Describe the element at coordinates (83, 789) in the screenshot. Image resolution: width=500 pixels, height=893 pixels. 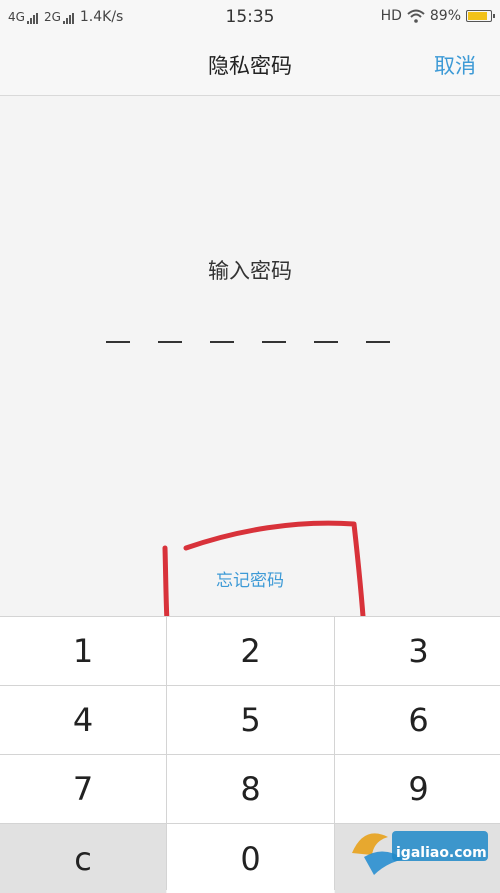
I see `key-7: 7` at that location.